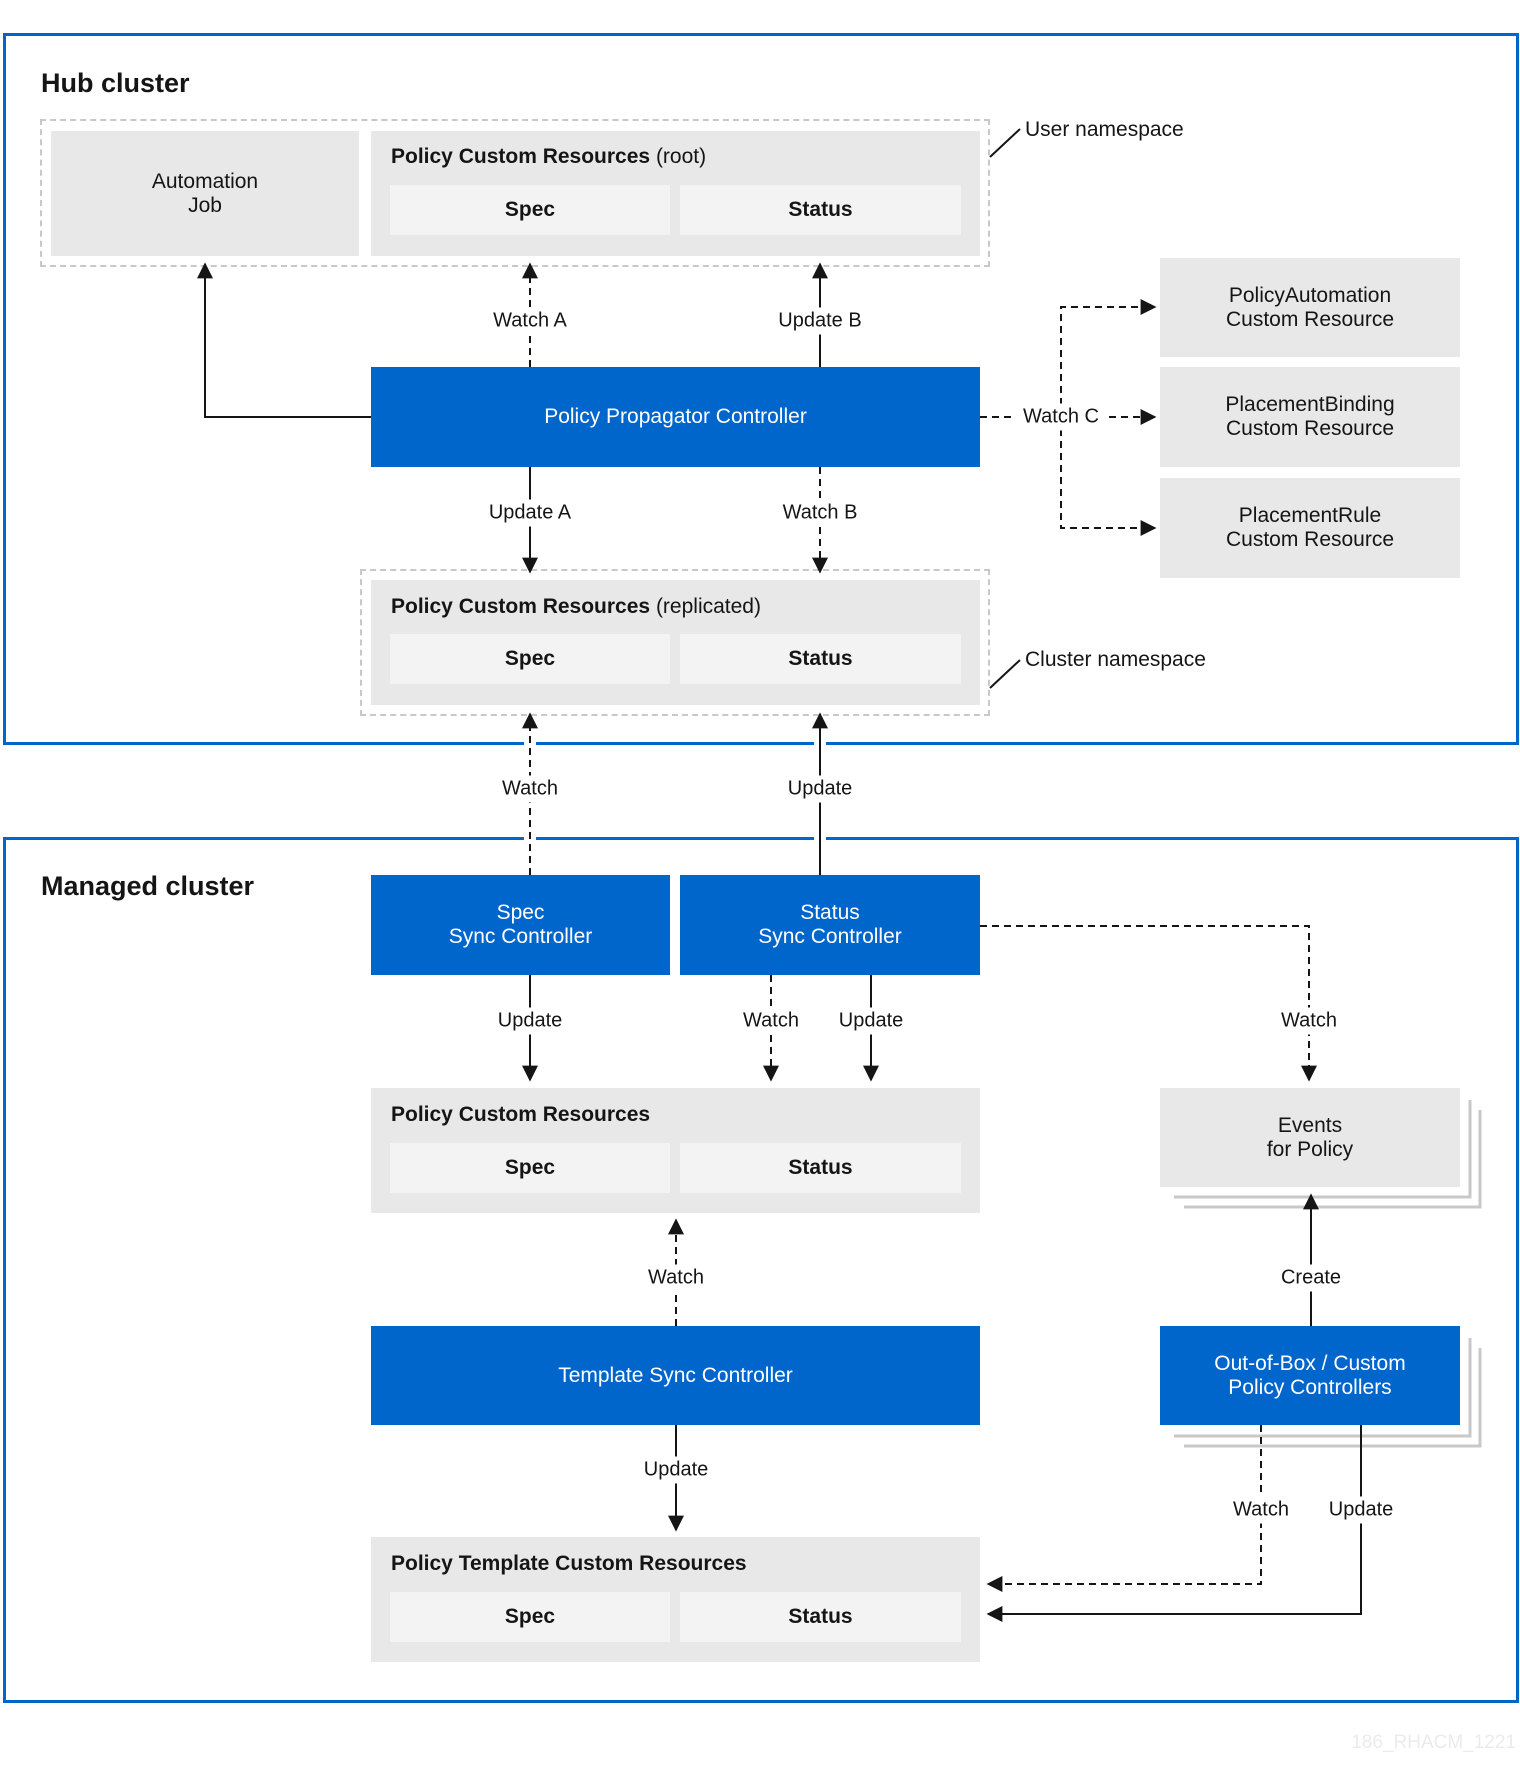 This screenshot has width=1520, height=1782. I want to click on cluster-namespace-leader, so click(1005, 674).